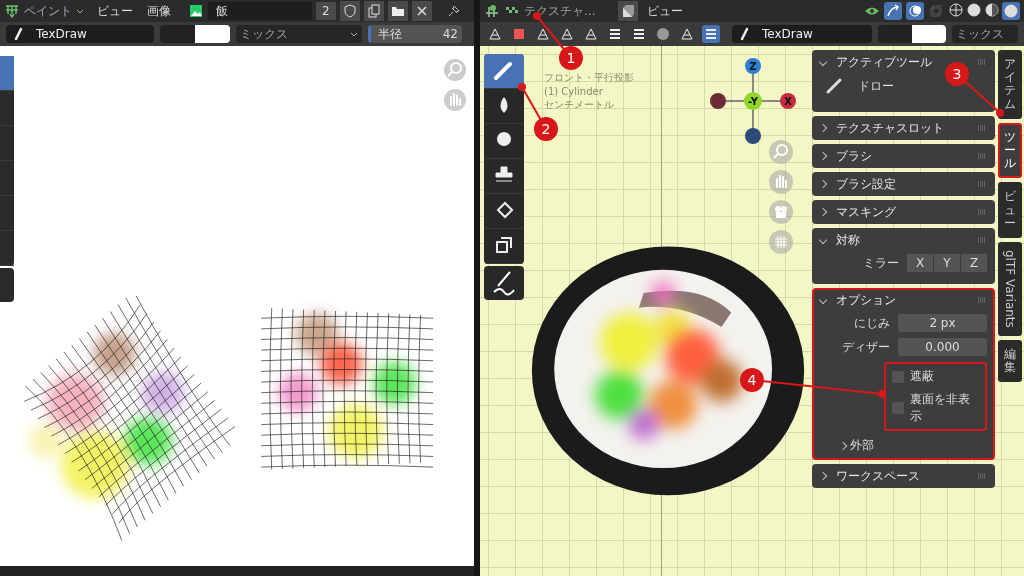 This screenshot has width=1024, height=576. Describe the element at coordinates (1010, 288) in the screenshot. I see `sidebar-tab: glTF Variants` at that location.